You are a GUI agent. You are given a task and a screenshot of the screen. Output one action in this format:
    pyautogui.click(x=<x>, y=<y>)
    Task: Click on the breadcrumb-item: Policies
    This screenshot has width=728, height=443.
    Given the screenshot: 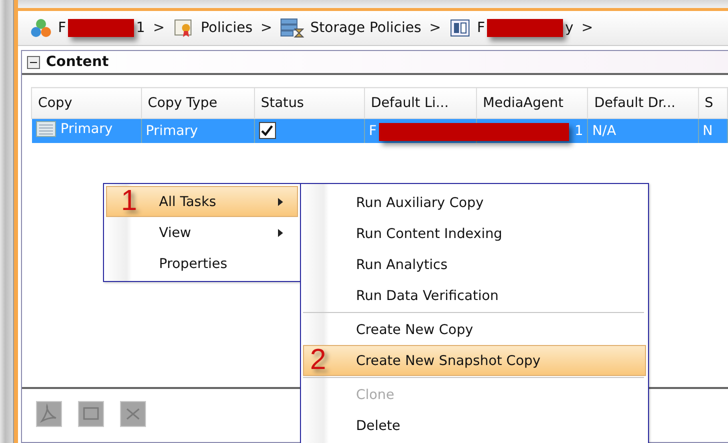 What is the action you would take?
    pyautogui.click(x=226, y=28)
    